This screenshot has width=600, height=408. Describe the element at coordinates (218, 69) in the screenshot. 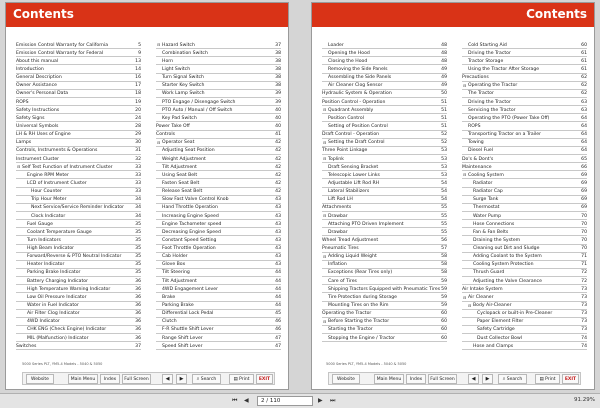

I see `toc-entry: Light Switch 38` at that location.